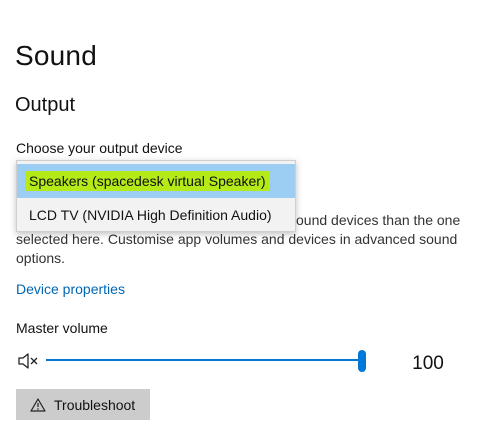 Image resolution: width=497 pixels, height=427 pixels. What do you see at coordinates (41, 258) in the screenshot?
I see `help-text-line-3: options.` at bounding box center [41, 258].